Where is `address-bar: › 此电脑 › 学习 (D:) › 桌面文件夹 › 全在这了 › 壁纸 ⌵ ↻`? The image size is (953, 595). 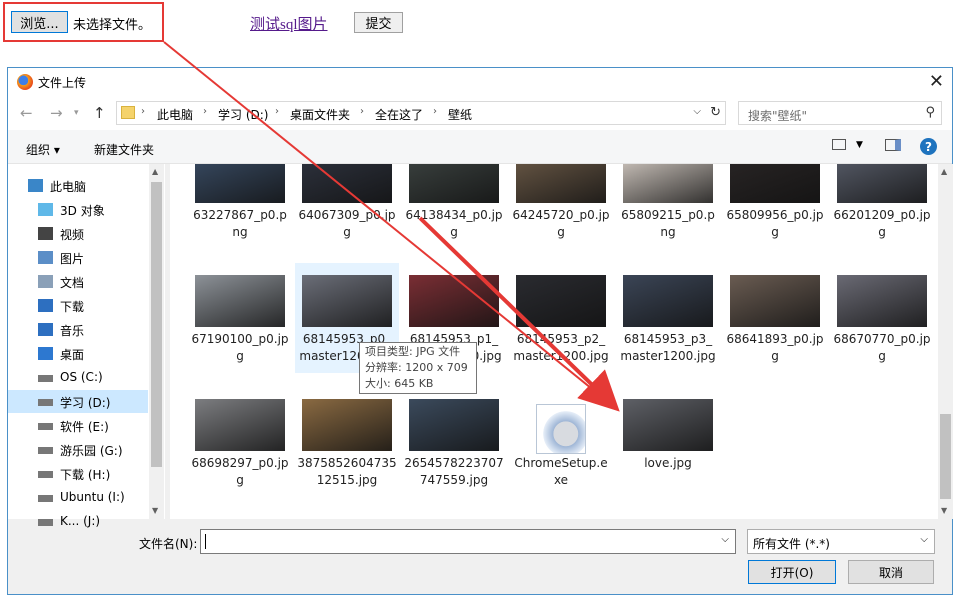
address-bar: › 此电脑 › 学习 (D:) › 桌面文件夹 › 全在这了 › 壁纸 ⌵ ↻ is located at coordinates (421, 113).